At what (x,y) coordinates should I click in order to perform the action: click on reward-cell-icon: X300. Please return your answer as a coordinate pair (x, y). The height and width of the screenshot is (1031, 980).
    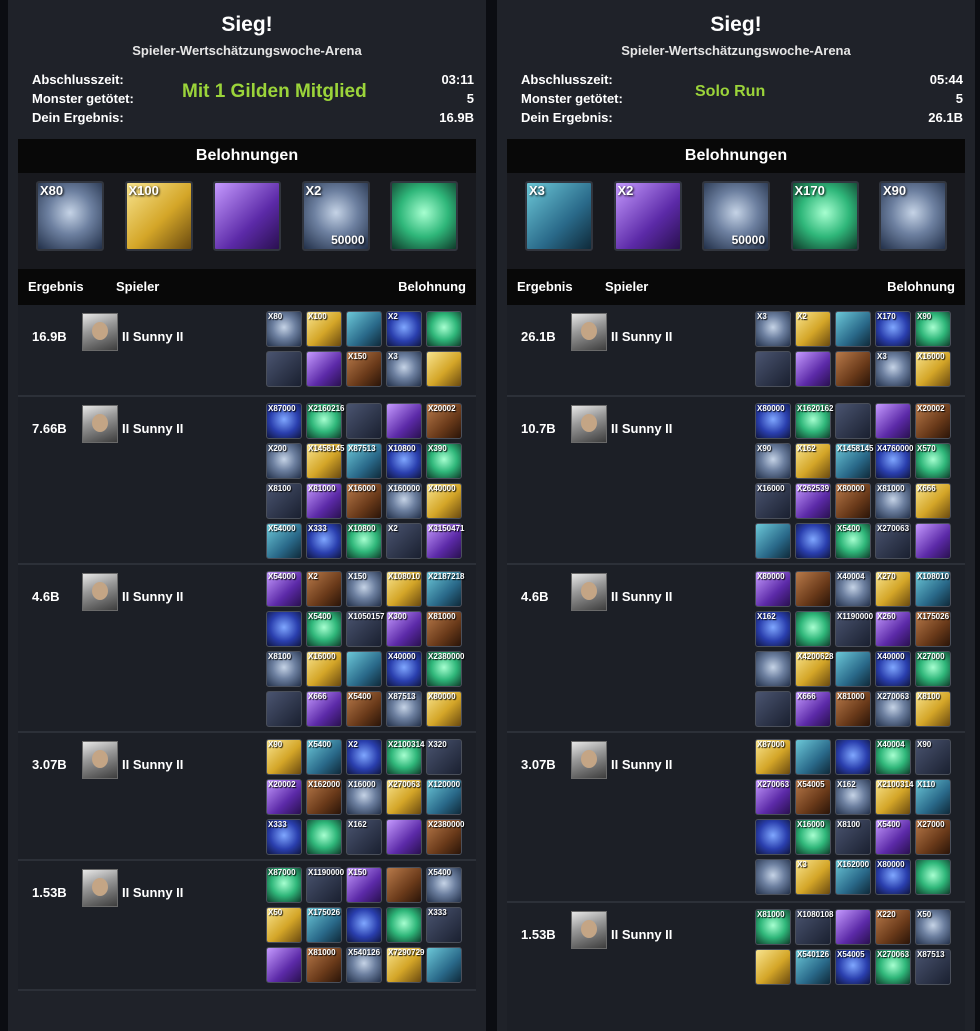
    Looking at the image, I should click on (404, 629).